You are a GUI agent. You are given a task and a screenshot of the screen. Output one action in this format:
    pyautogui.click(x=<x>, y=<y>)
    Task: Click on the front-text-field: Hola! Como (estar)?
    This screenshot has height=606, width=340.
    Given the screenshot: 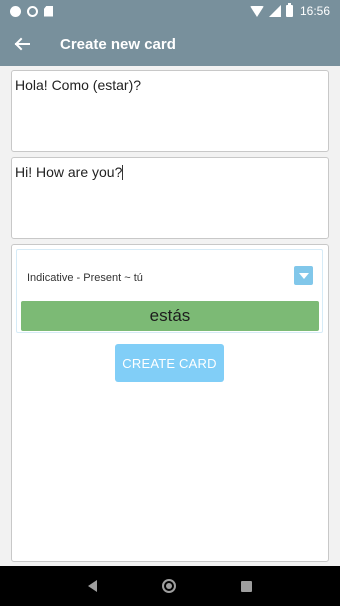 What is the action you would take?
    pyautogui.click(x=170, y=111)
    